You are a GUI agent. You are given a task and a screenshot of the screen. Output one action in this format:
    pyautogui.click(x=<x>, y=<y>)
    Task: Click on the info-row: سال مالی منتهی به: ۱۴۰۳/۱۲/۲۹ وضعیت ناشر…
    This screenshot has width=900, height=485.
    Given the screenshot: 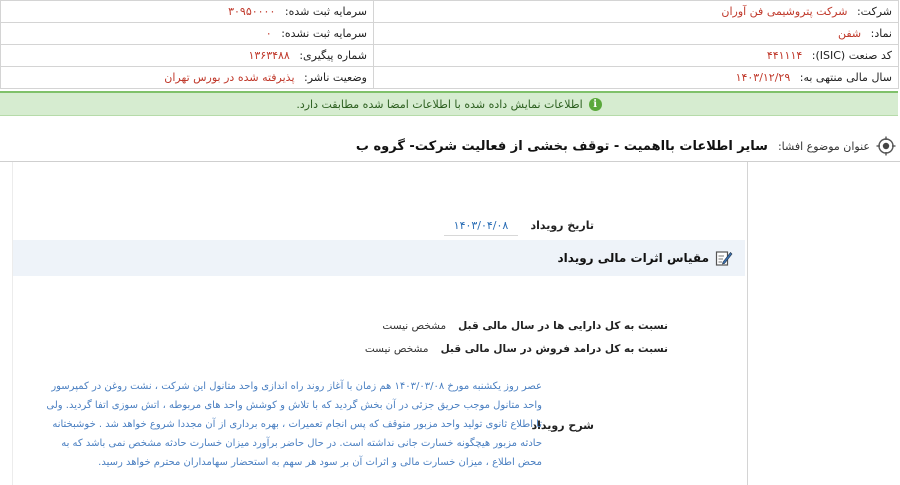 What is the action you would take?
    pyautogui.click(x=449, y=77)
    